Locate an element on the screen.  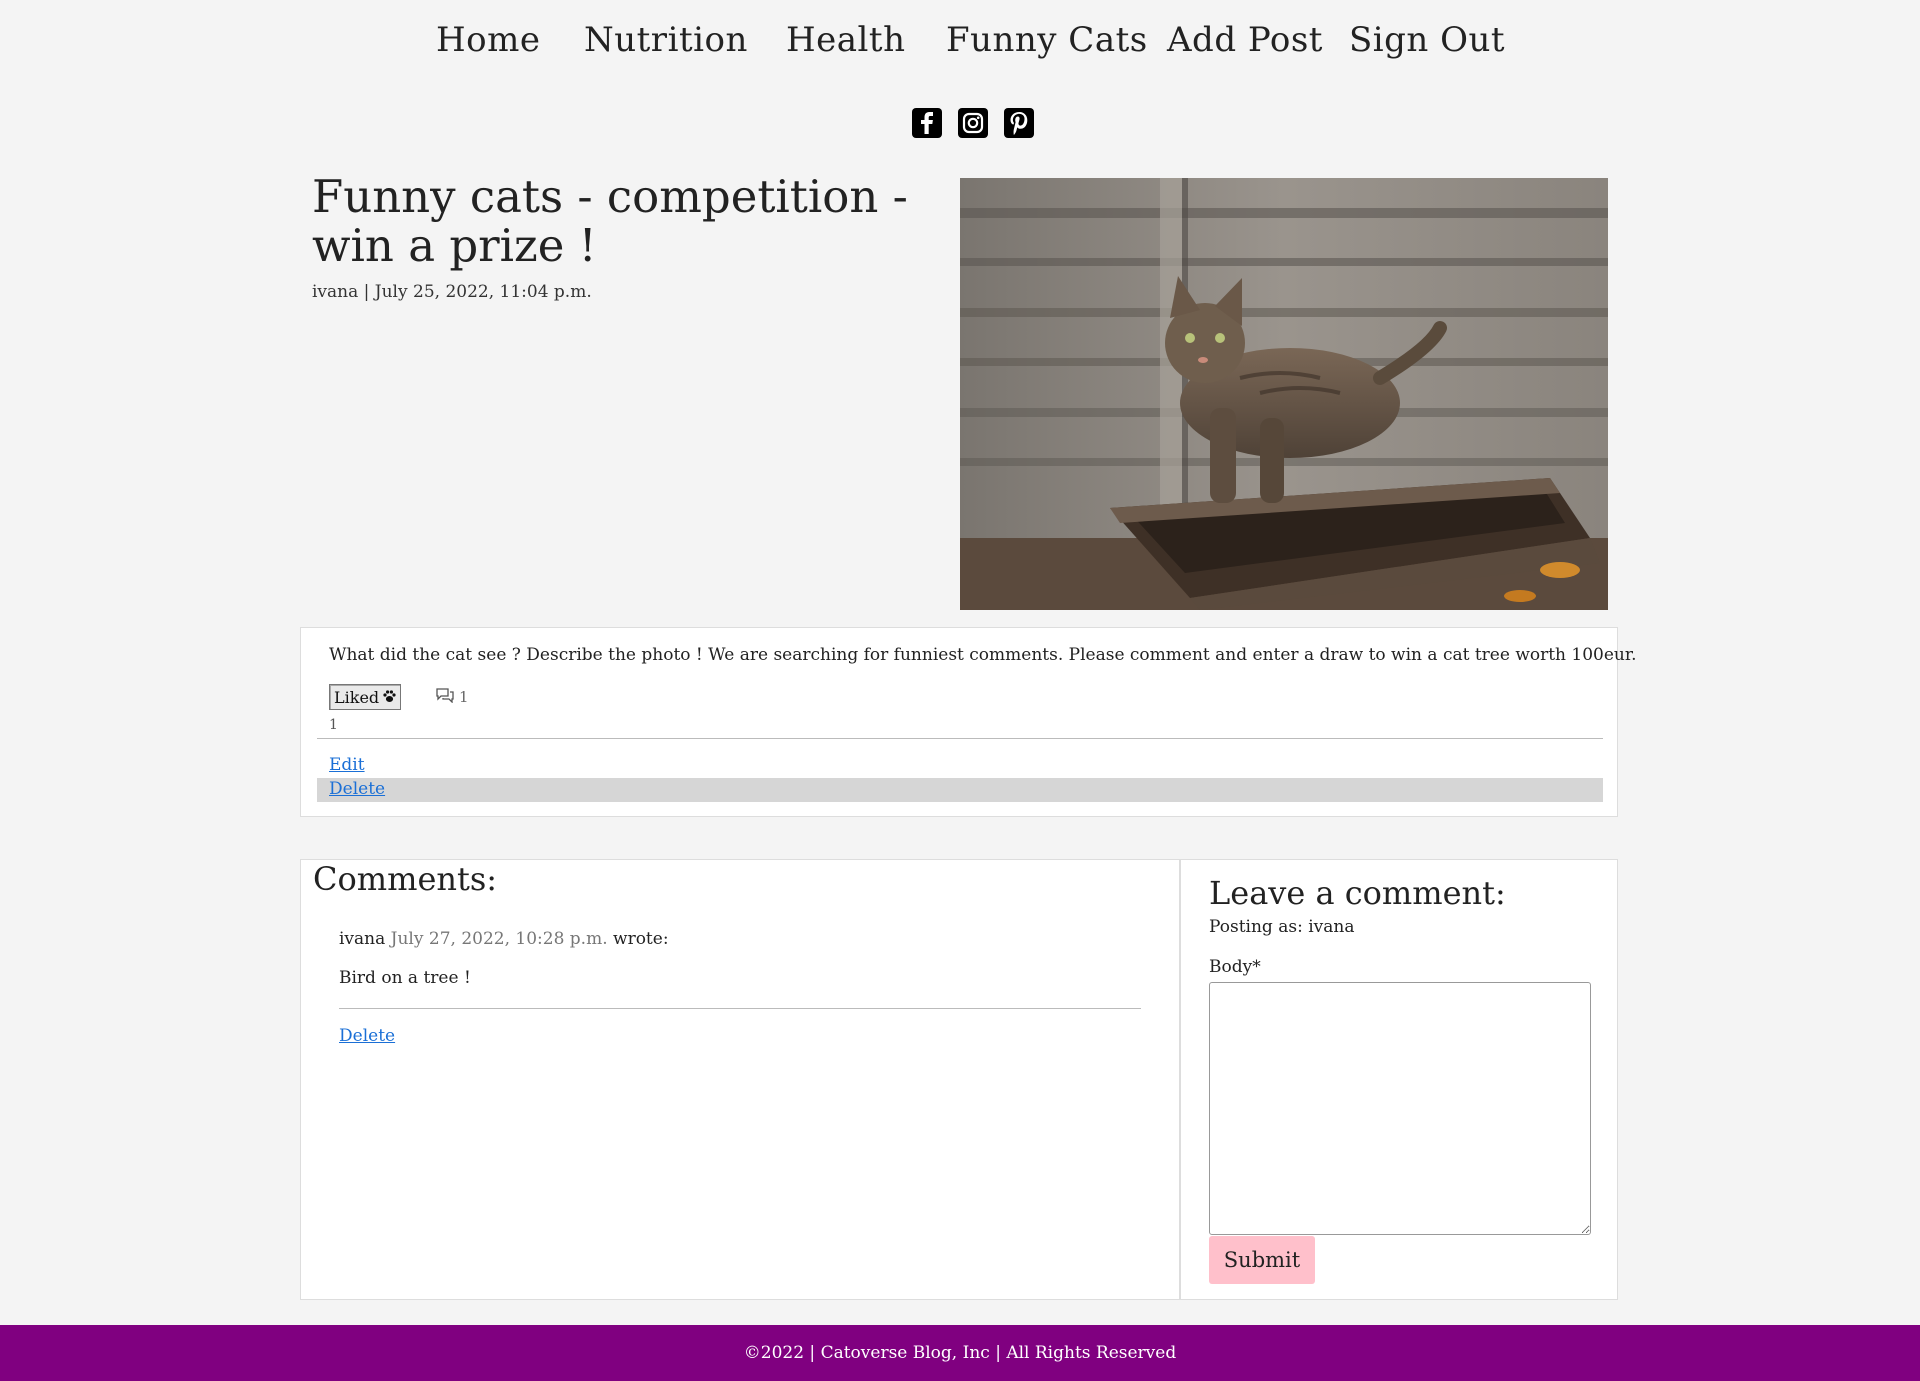
body-label: Body* is located at coordinates (1235, 967).